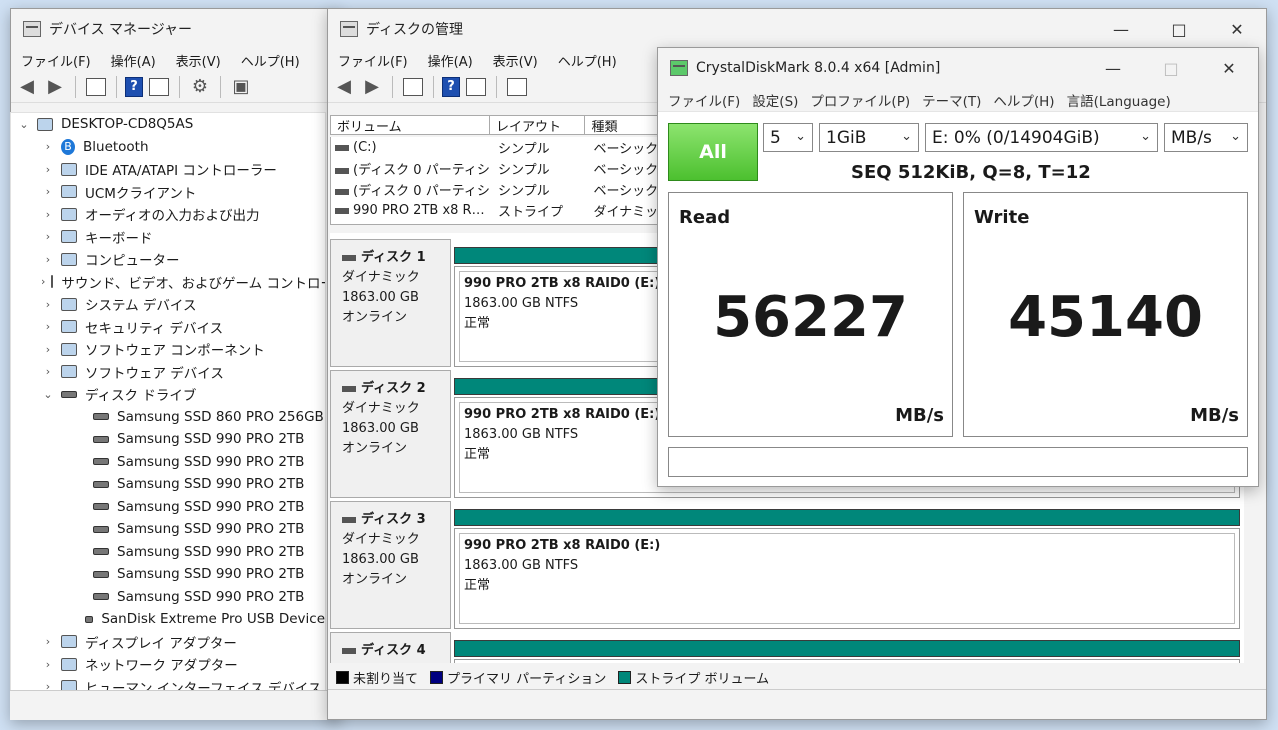  Describe the element at coordinates (788, 137) in the screenshot. I see `count-select: 5 ⌄` at that location.